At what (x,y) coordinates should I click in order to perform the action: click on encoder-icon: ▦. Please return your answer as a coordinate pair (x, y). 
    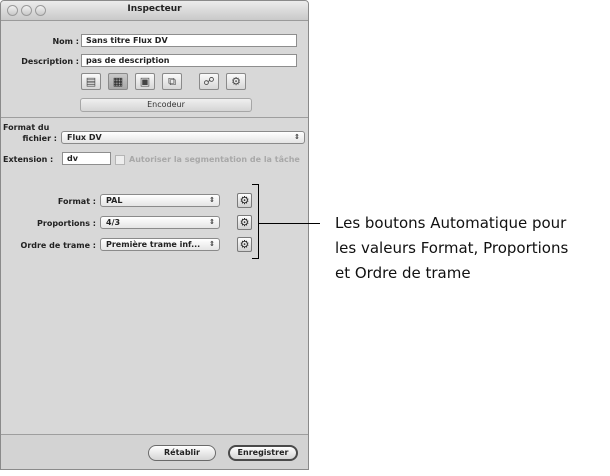
    Looking at the image, I should click on (118, 81).